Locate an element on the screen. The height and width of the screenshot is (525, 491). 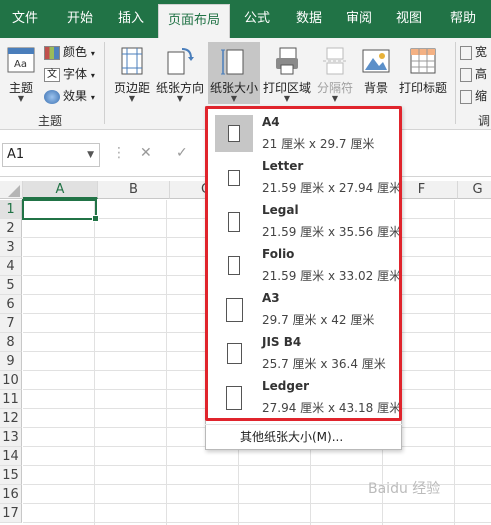
breaks-button: 分隔符 ▼ is located at coordinates (335, 73).